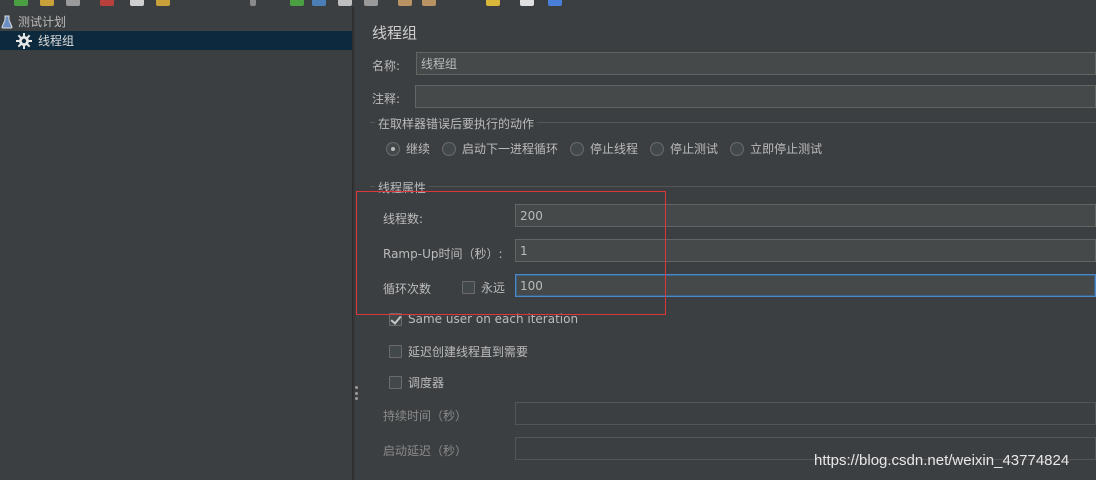  I want to click on toolbar, so click(548, 3).